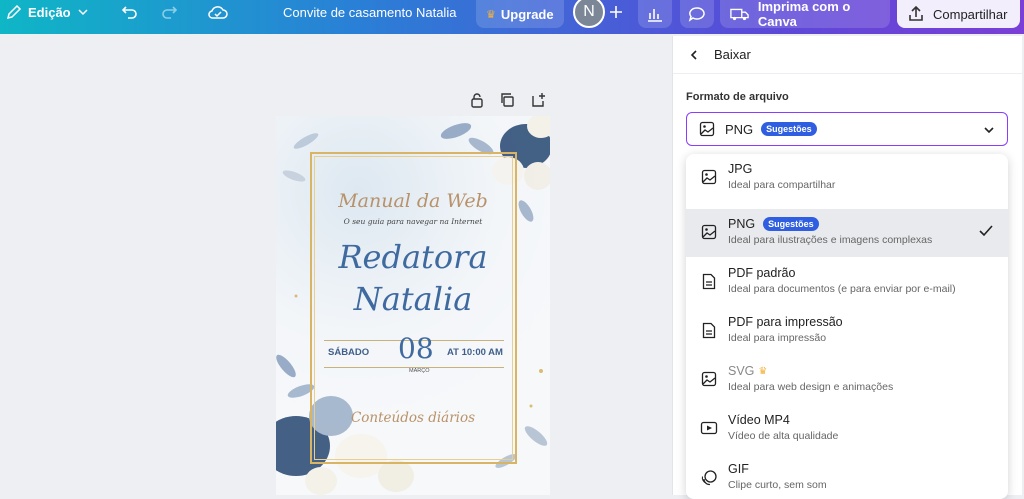 The image size is (1024, 499). I want to click on format-select: PNG Sugestões, so click(847, 129).